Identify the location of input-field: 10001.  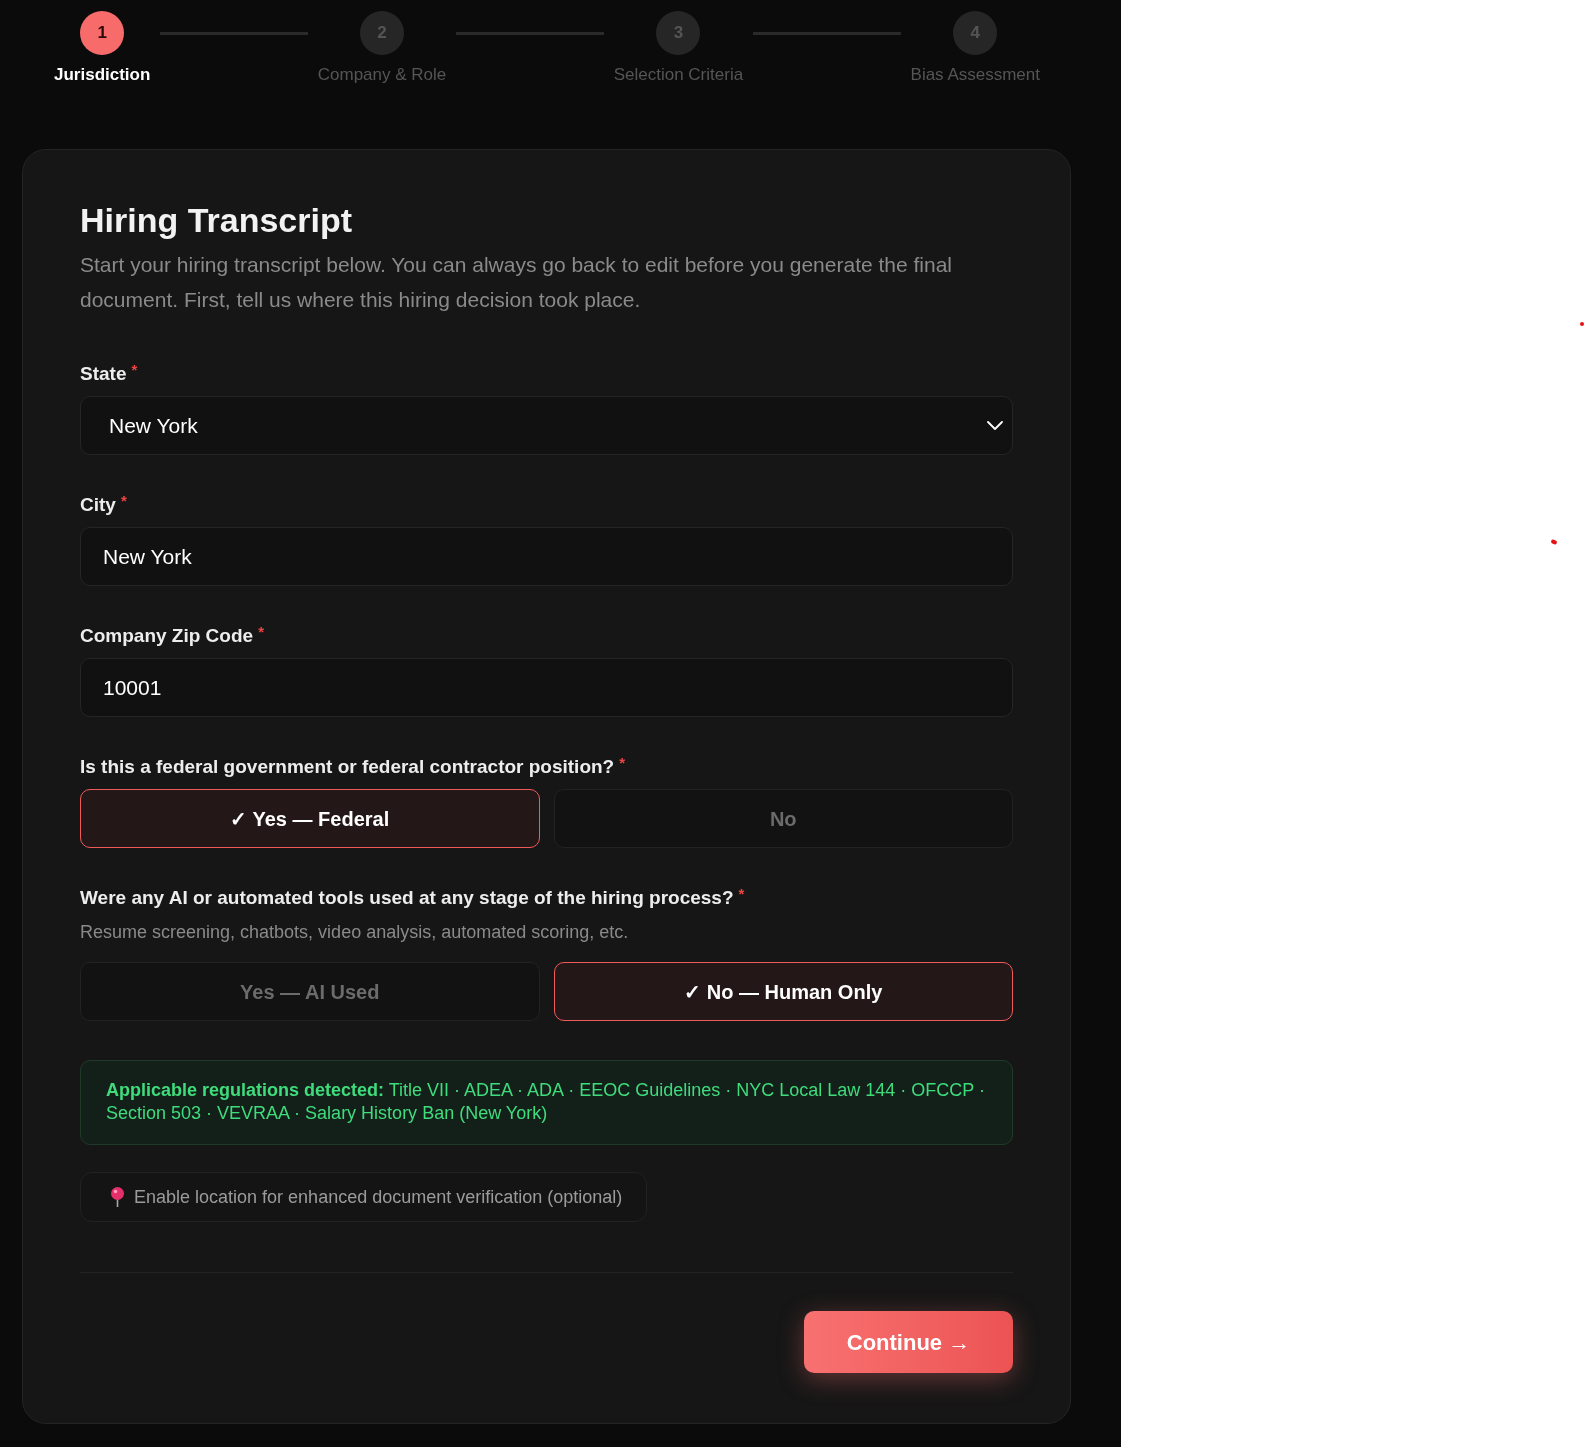
(546, 687).